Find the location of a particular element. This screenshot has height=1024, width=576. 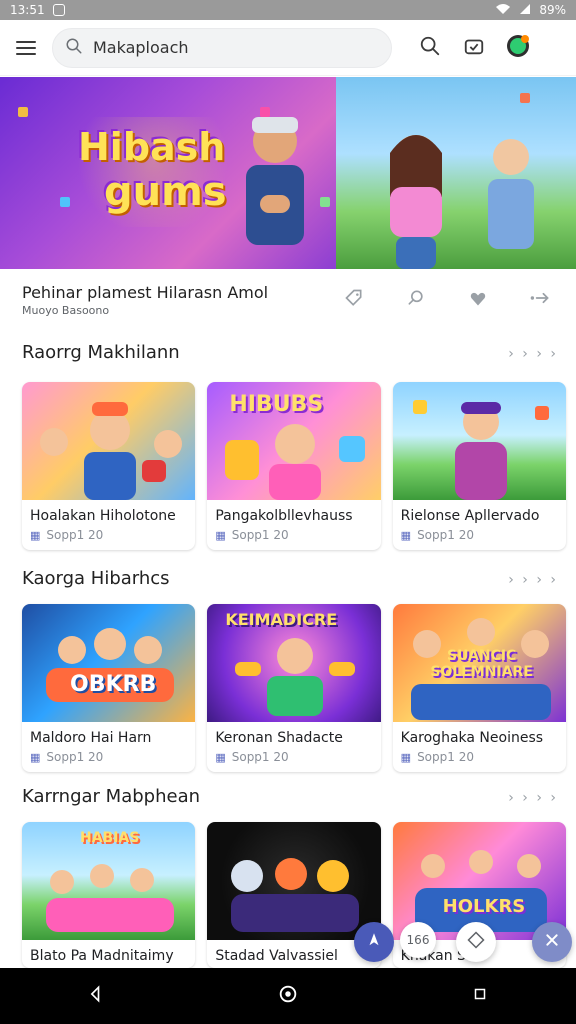

game-title: Keronan Shadacte is located at coordinates (279, 738).